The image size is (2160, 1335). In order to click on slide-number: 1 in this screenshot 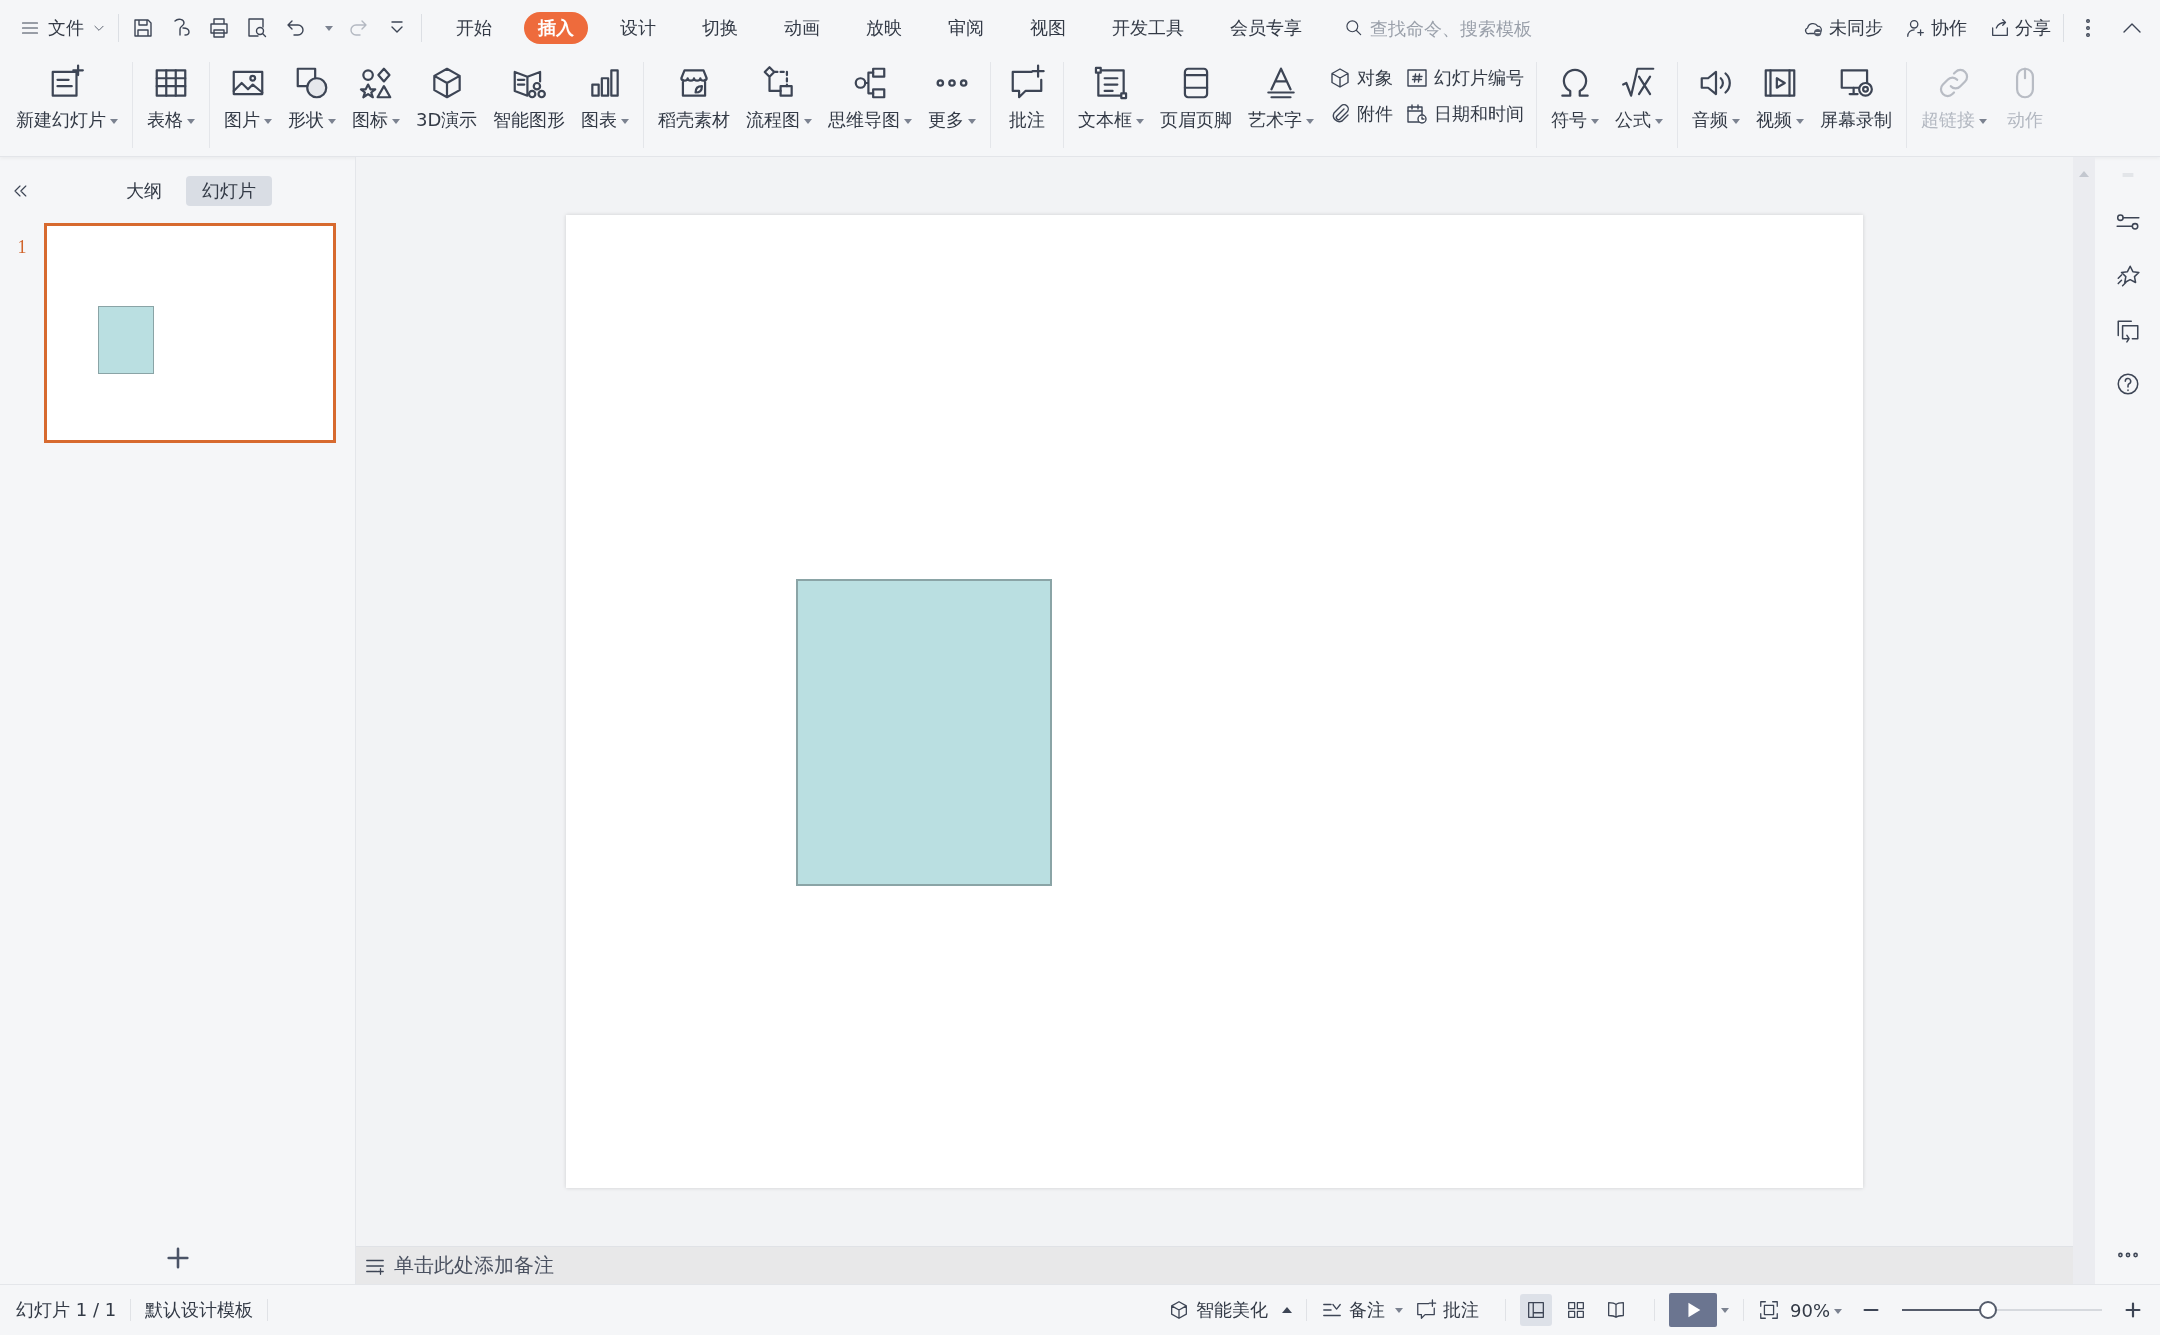, I will do `click(22, 247)`.